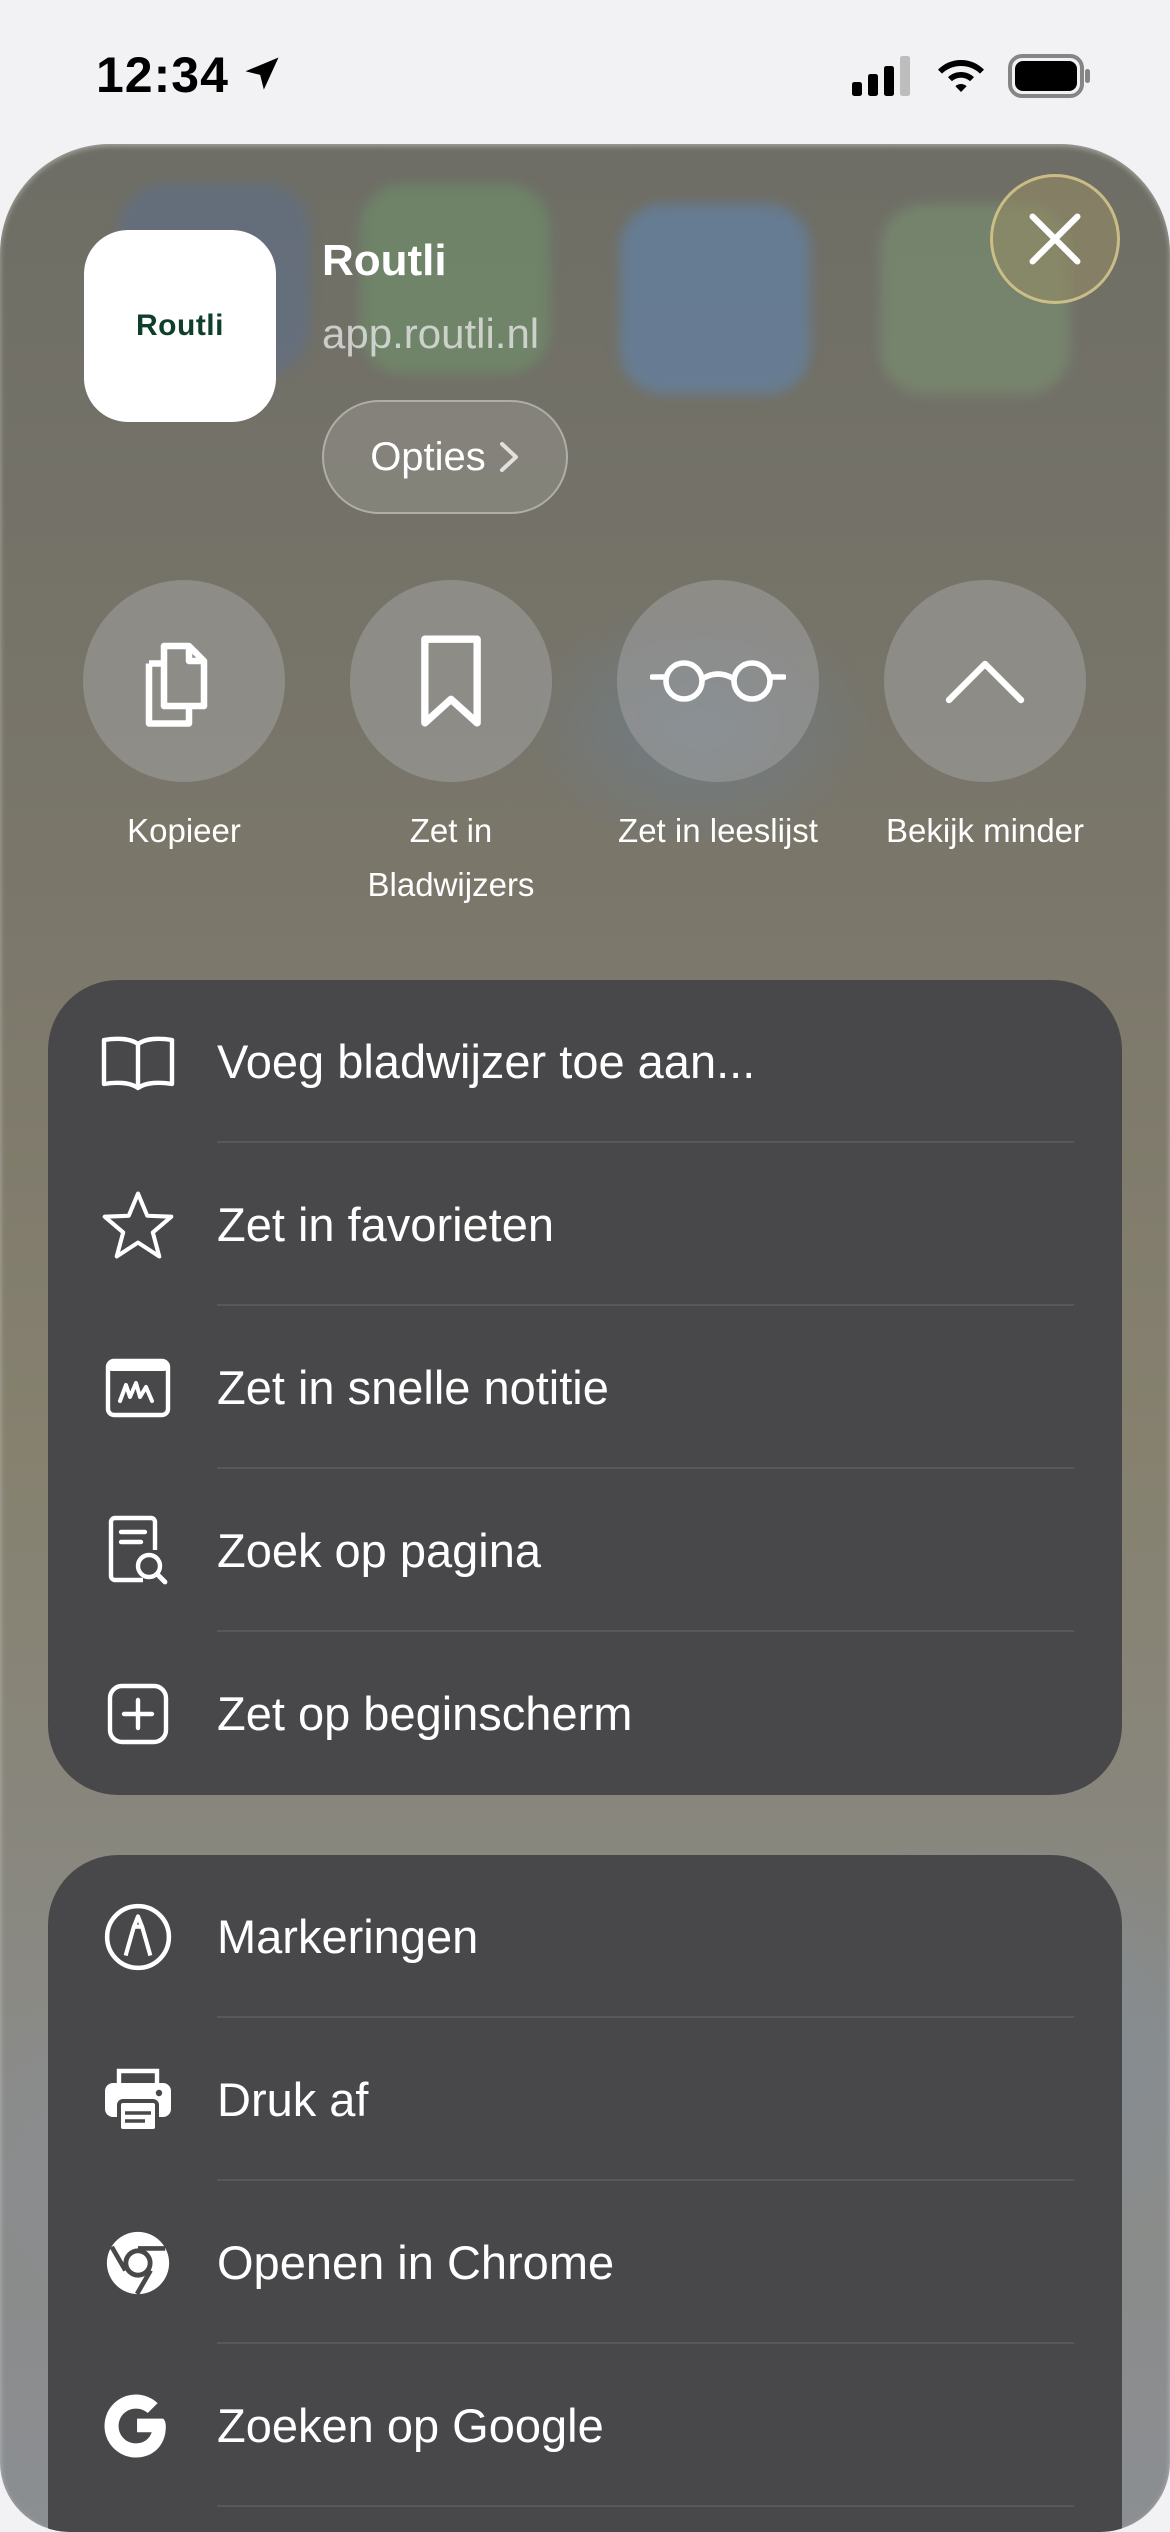 This screenshot has width=1170, height=2532. I want to click on book-icon, so click(138, 1062).